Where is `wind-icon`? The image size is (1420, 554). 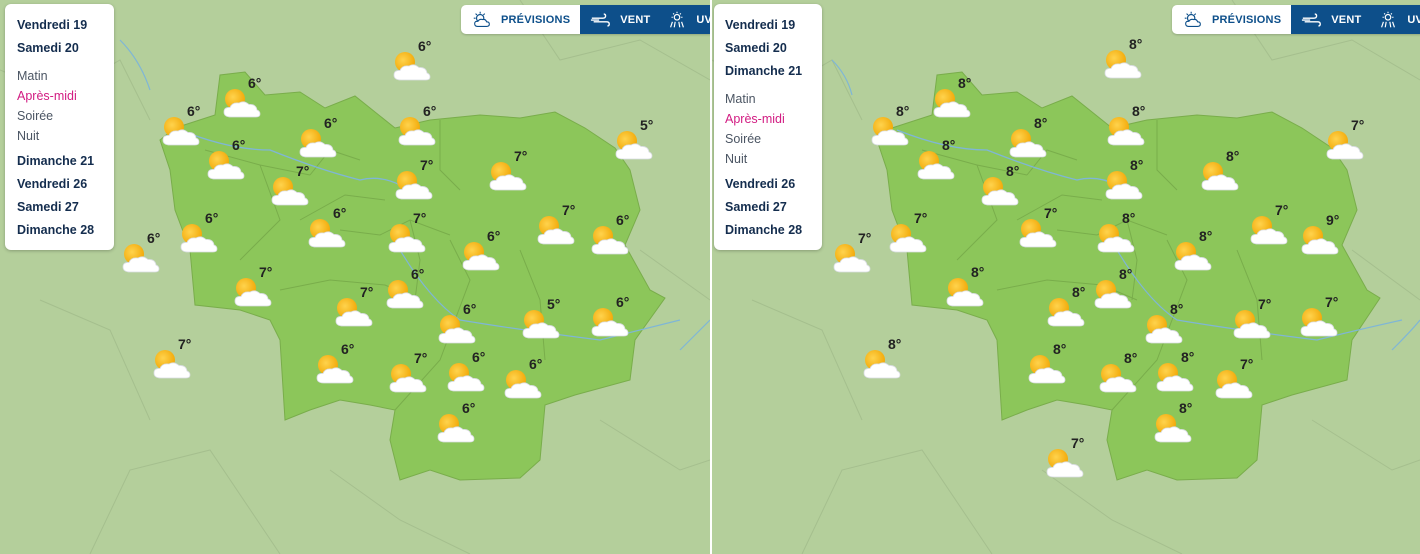 wind-icon is located at coordinates (601, 19).